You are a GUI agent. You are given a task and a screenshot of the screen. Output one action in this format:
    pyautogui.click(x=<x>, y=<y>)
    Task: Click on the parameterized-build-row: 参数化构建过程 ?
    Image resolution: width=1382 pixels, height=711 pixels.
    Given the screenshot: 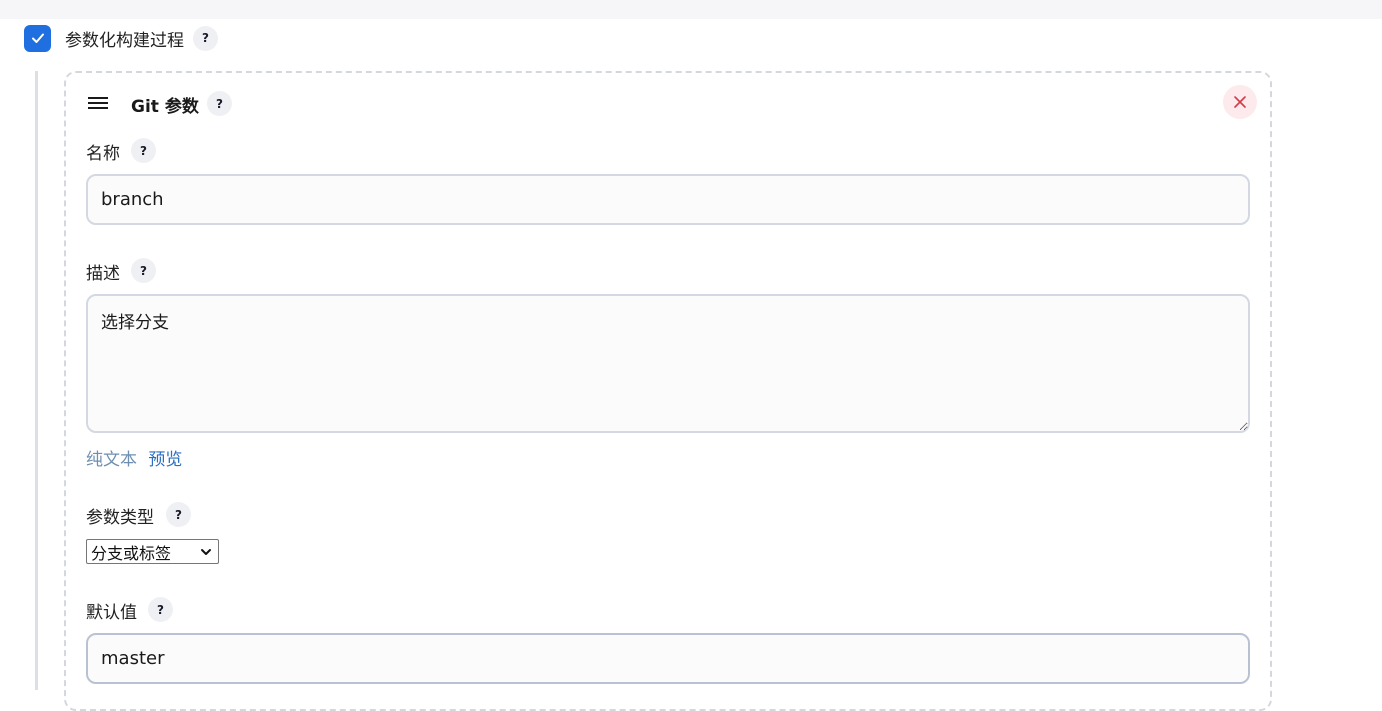 What is the action you would take?
    pyautogui.click(x=121, y=38)
    